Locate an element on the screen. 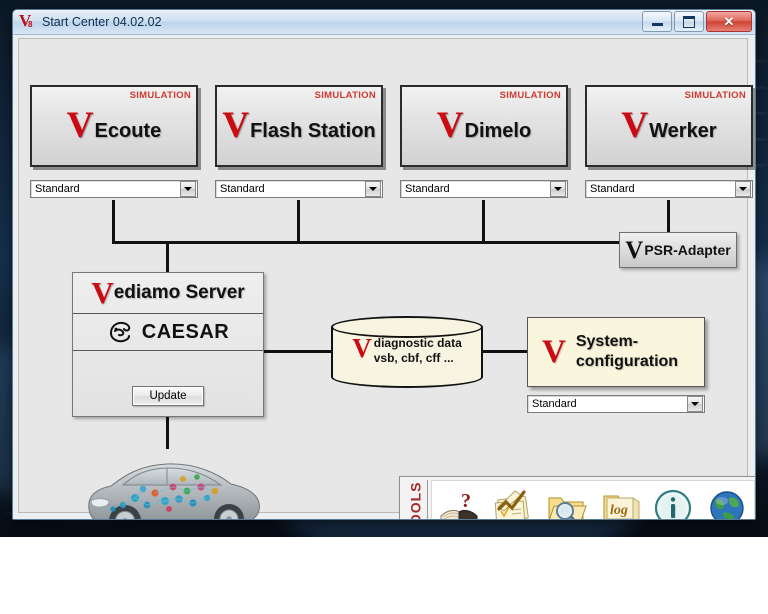 The width and height of the screenshot is (768, 614). maximize-icon is located at coordinates (689, 21).